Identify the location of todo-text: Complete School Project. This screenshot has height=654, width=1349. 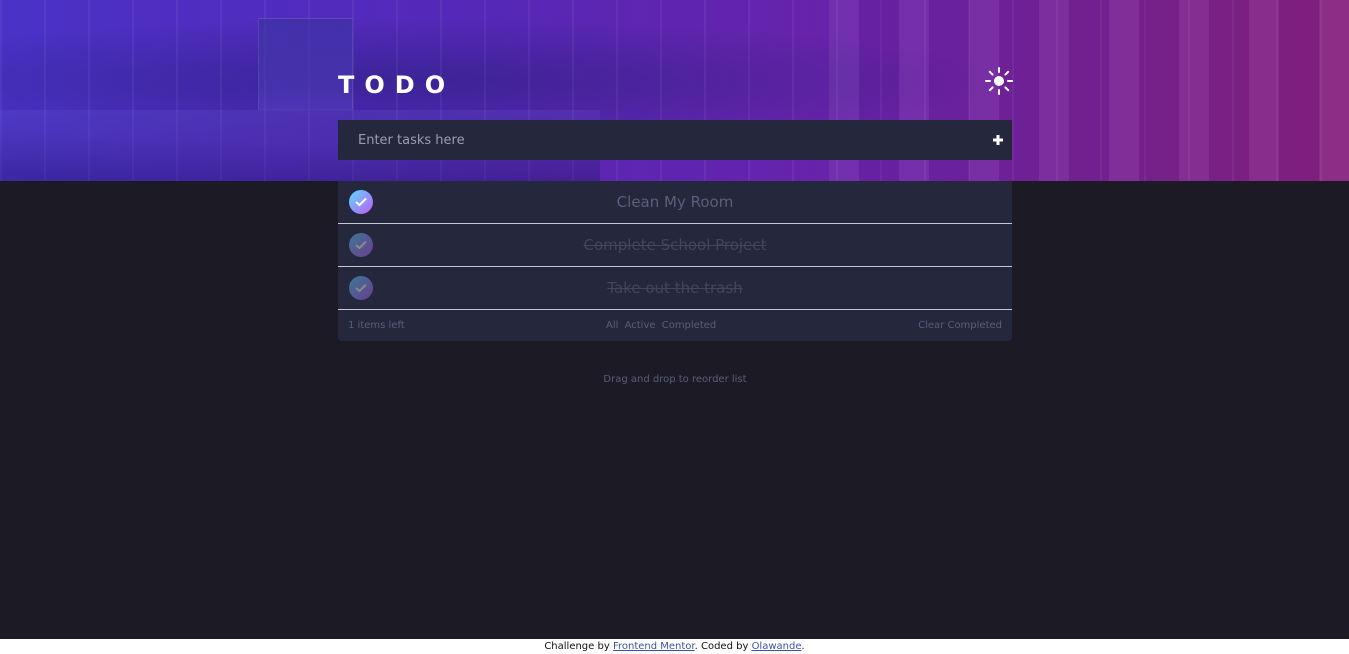
(675, 245).